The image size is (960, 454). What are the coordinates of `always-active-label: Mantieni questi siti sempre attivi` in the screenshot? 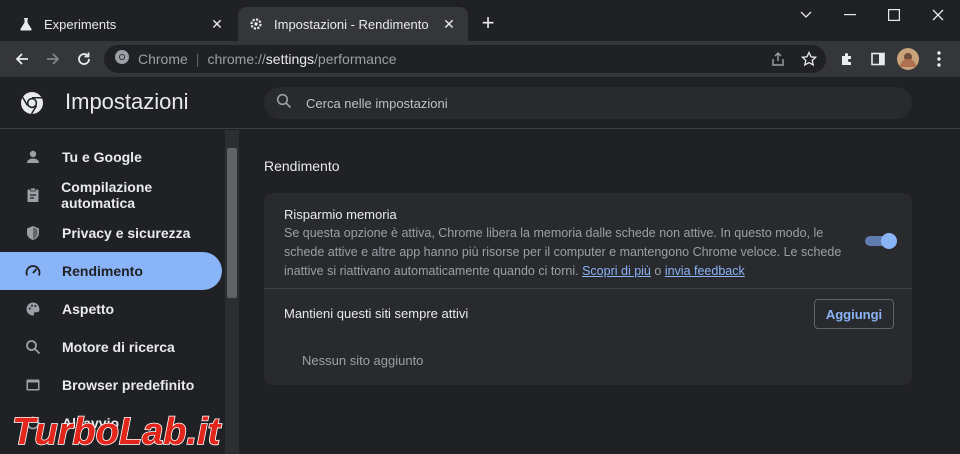 It's located at (376, 313).